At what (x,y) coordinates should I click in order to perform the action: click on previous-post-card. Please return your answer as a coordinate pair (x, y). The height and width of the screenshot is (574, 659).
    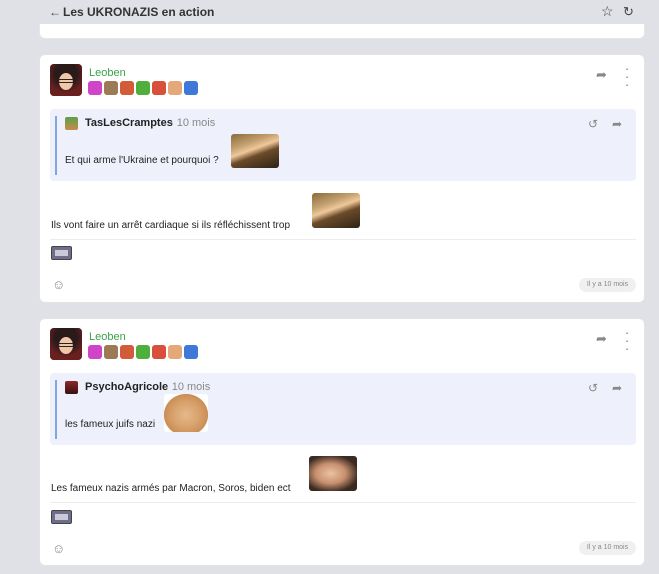
    Looking at the image, I should click on (342, 31).